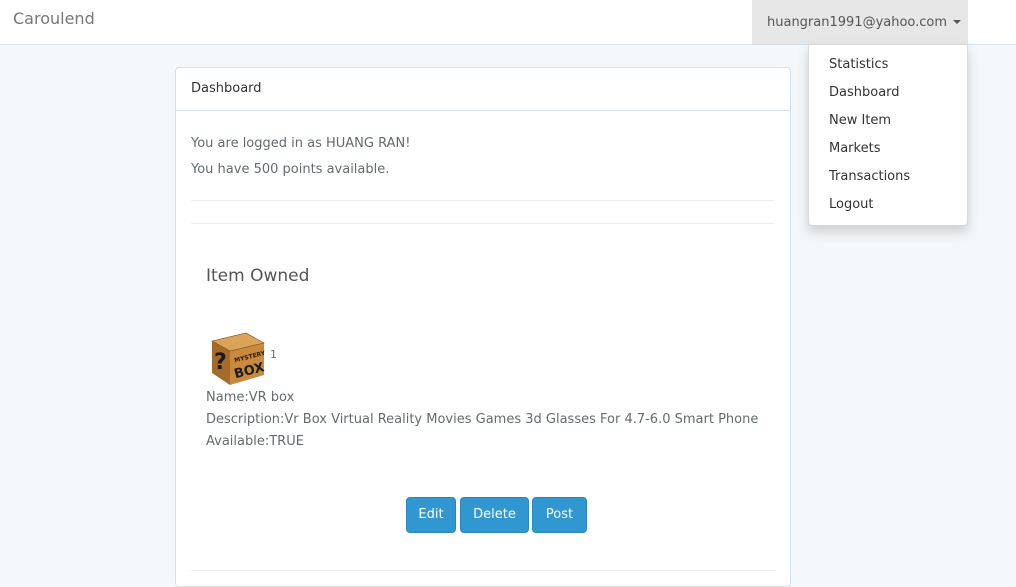 This screenshot has height=587, width=1016. Describe the element at coordinates (290, 169) in the screenshot. I see `points-message: You have 500 points available.` at that location.